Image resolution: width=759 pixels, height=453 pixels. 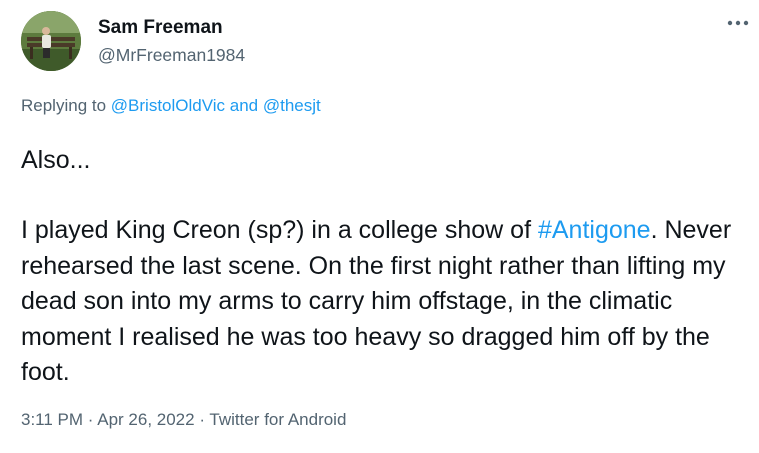 What do you see at coordinates (52, 419) in the screenshot?
I see `tweet-time: 3:11 PM` at bounding box center [52, 419].